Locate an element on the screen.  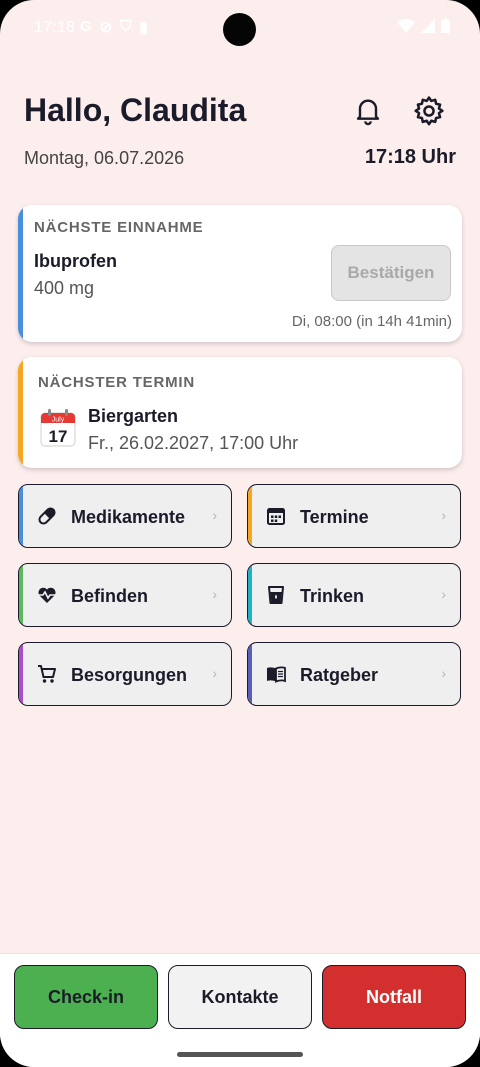
emergency-button: Notfall is located at coordinates (394, 997).